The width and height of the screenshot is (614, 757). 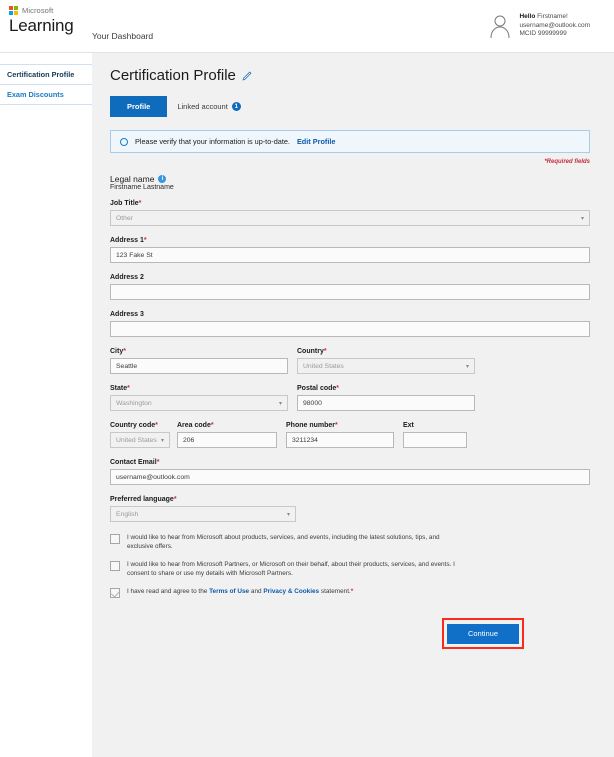 I want to click on sidebar-item-exam-discounts: Exam Discounts, so click(x=46, y=94).